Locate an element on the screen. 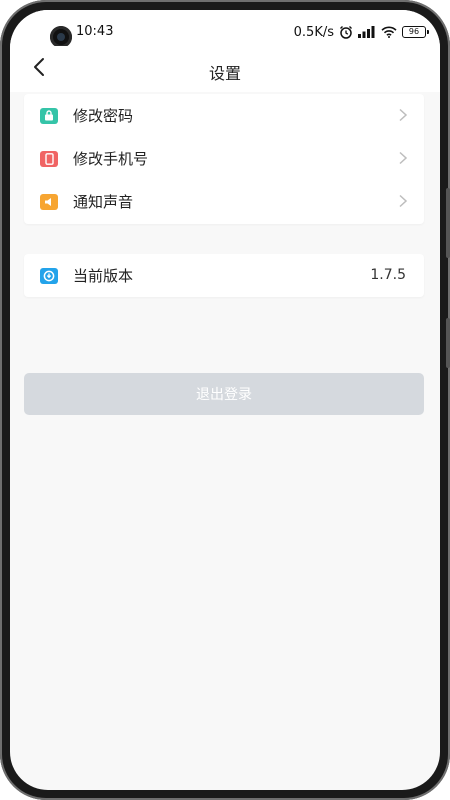 The image size is (450, 800). camera-icon is located at coordinates (61, 37).